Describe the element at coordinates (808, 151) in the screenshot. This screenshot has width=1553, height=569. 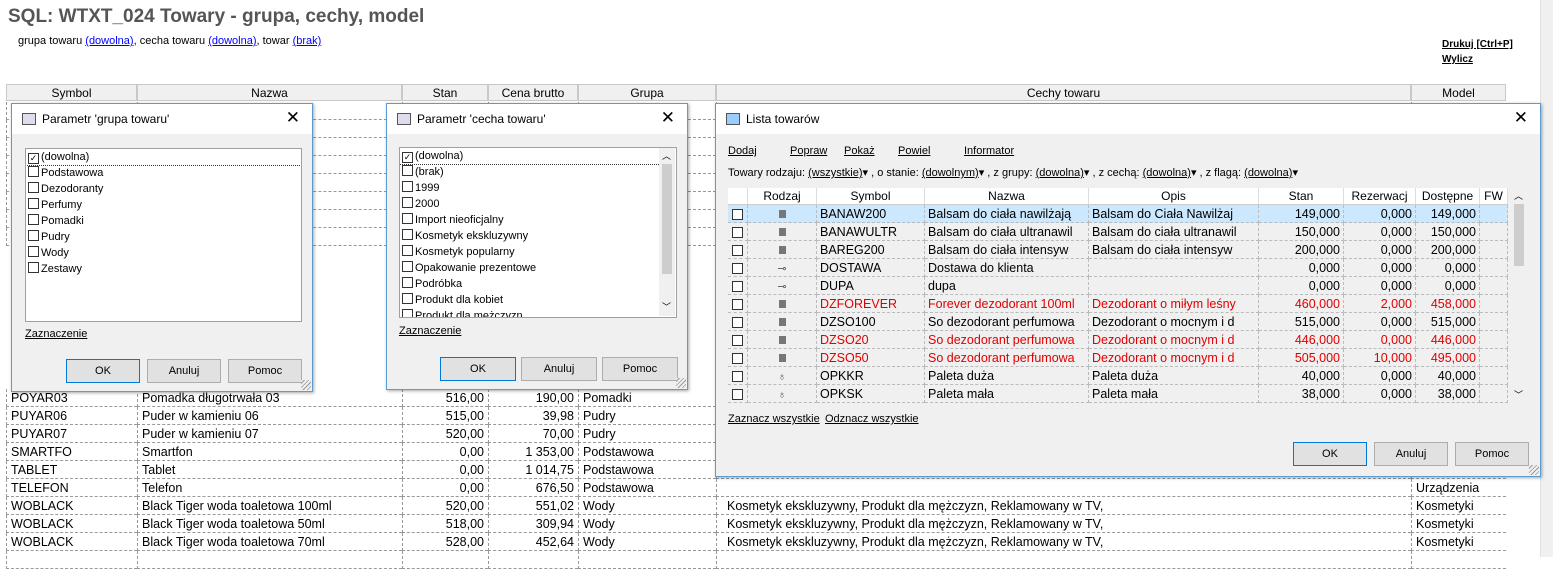
I see `toolbar-popraw: Popraw` at that location.